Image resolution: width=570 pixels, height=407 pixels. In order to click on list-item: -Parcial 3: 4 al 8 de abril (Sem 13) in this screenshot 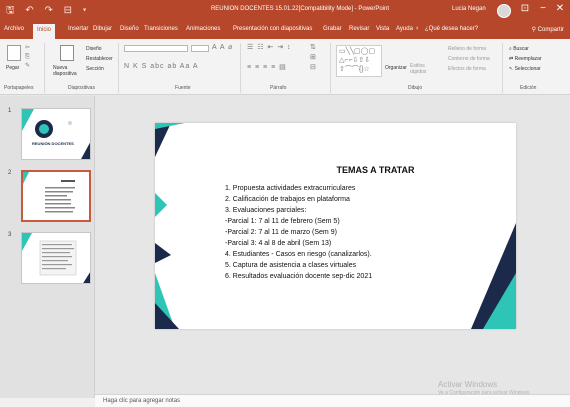, I will do `click(278, 243)`.